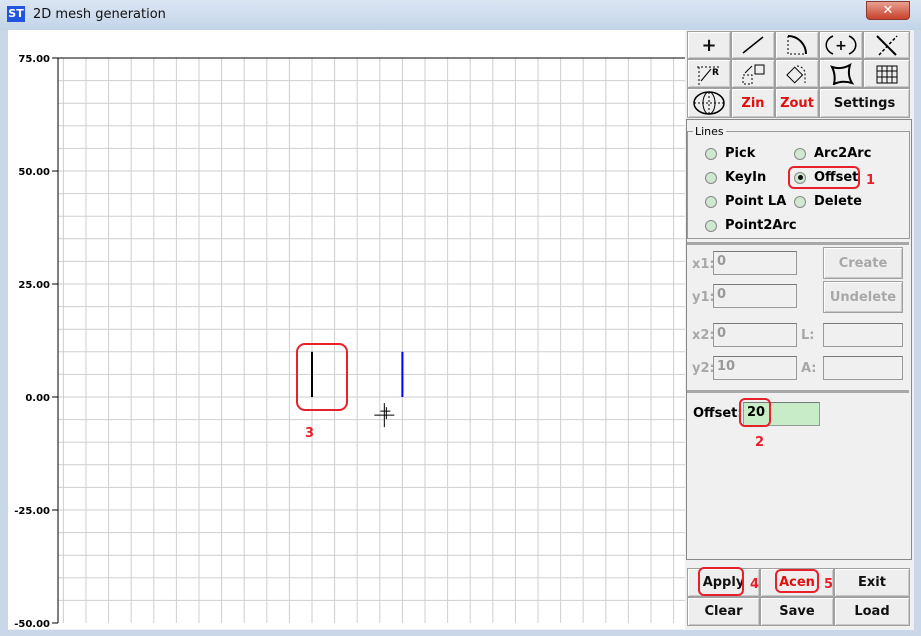  I want to click on radio-point2arc: Point2Arc, so click(751, 225).